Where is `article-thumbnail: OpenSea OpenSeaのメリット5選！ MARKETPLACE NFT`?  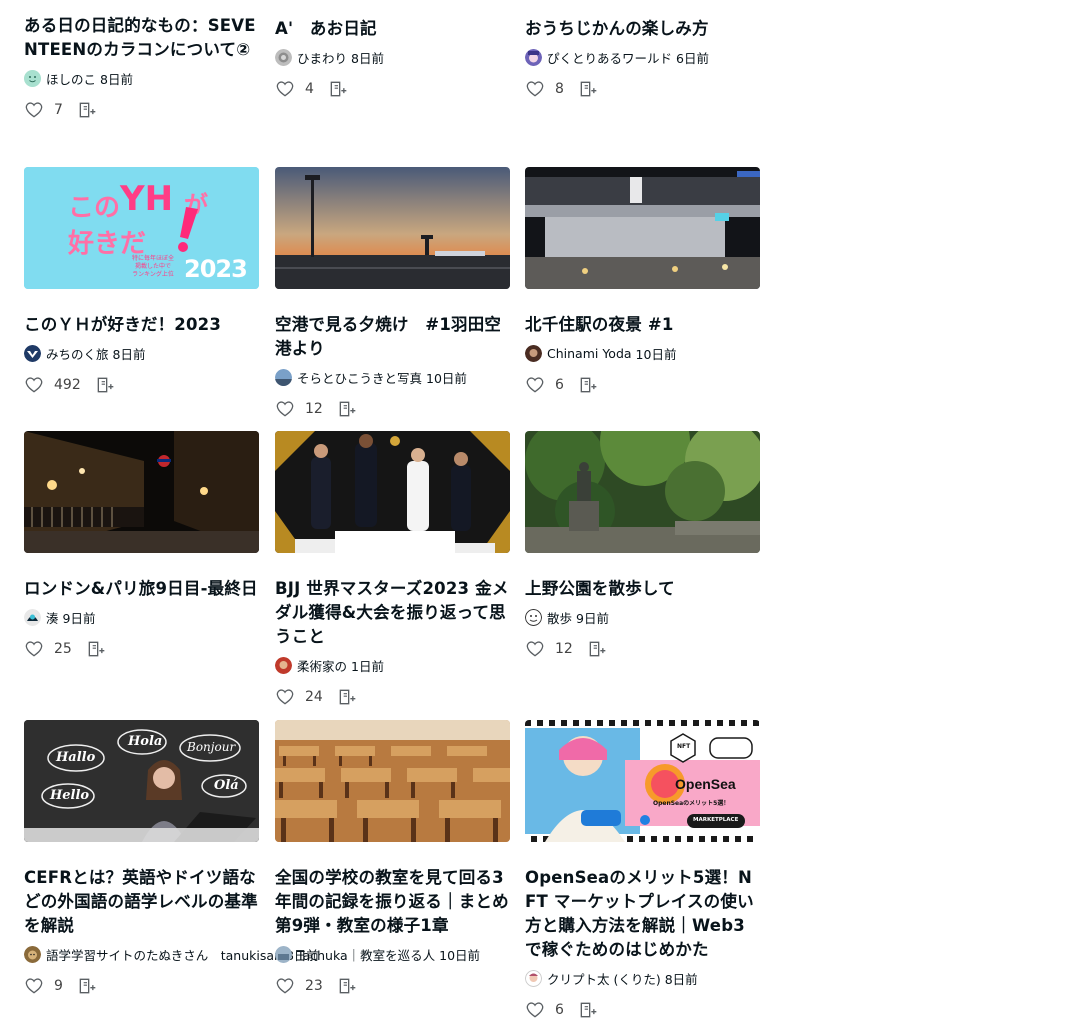 article-thumbnail: OpenSea OpenSeaのメリット5選！ MARKETPLACE NFT is located at coordinates (642, 781).